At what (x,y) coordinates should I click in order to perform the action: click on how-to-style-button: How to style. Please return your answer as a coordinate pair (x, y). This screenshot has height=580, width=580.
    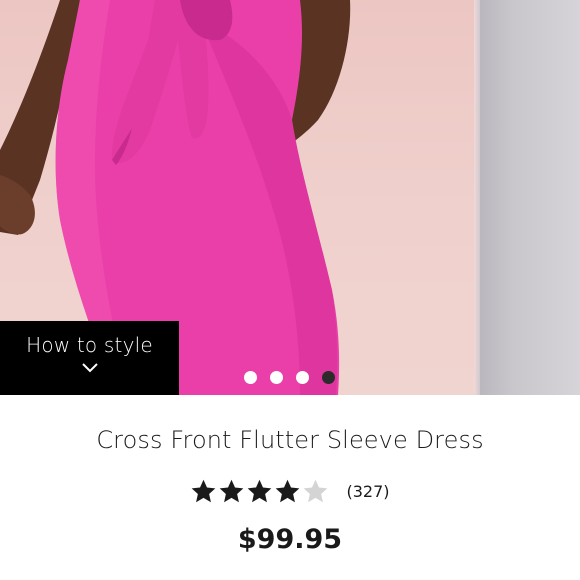
    Looking at the image, I should click on (89, 358).